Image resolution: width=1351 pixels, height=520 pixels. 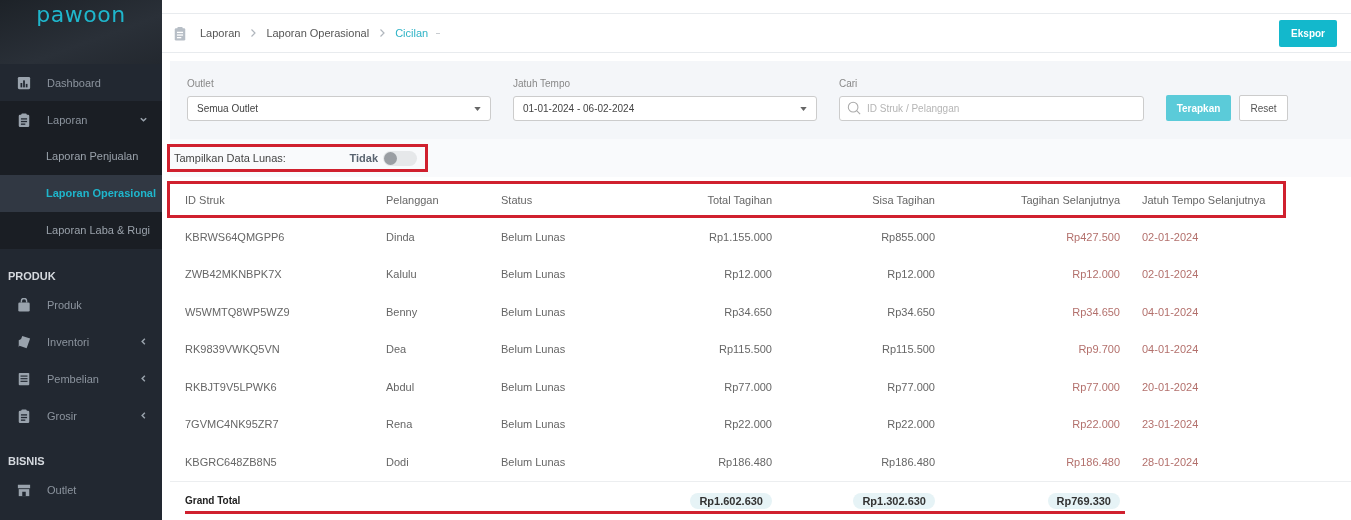 What do you see at coordinates (1170, 386) in the screenshot?
I see `table-cell-text: 20-01-2024` at bounding box center [1170, 386].